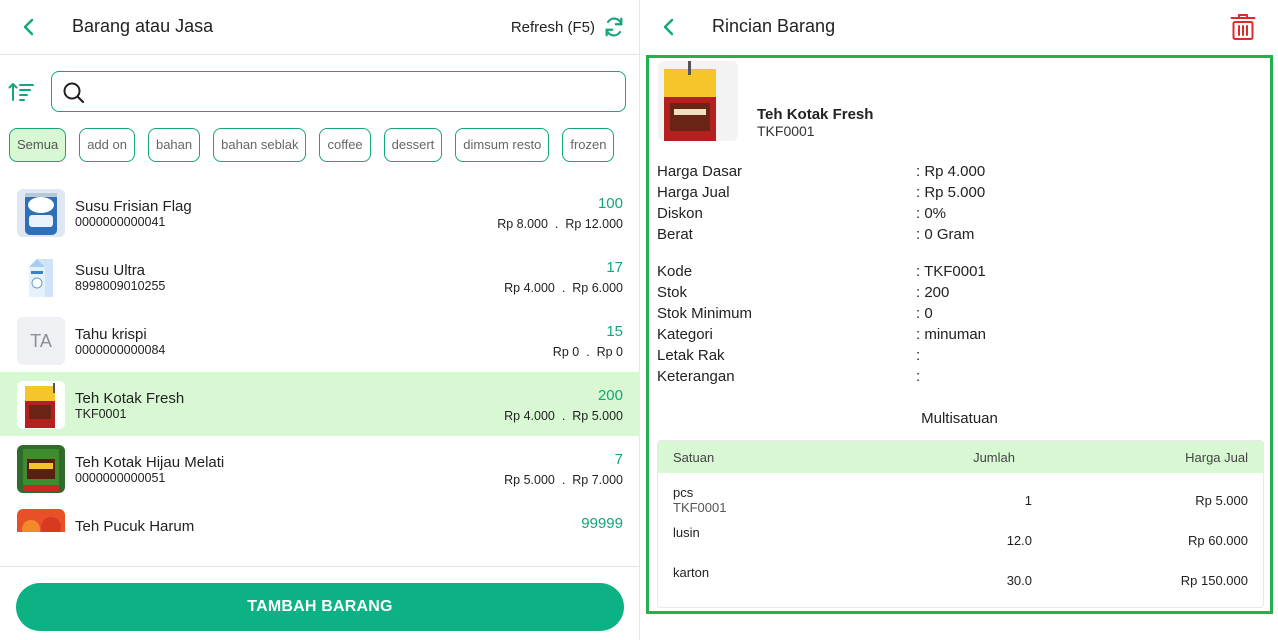  What do you see at coordinates (933, 292) in the screenshot?
I see `field-value: : 200` at bounding box center [933, 292].